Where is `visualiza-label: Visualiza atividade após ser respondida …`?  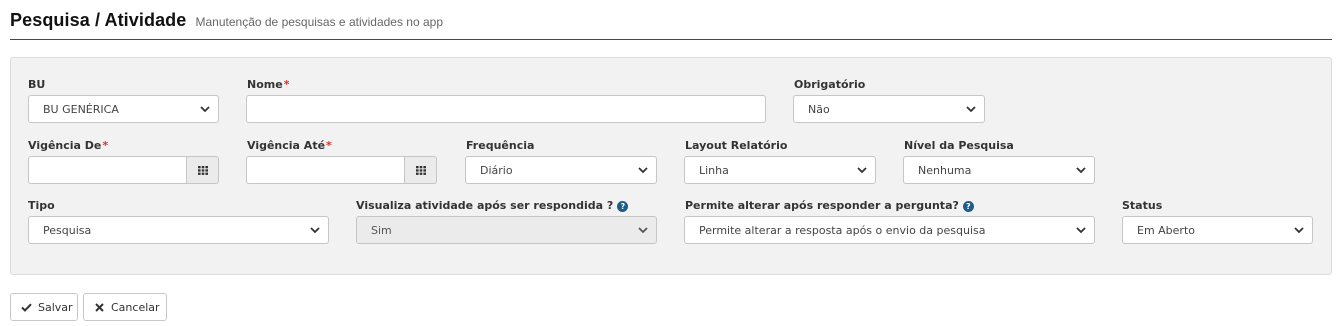
visualiza-label: Visualiza atividade após ser respondida … is located at coordinates (492, 205).